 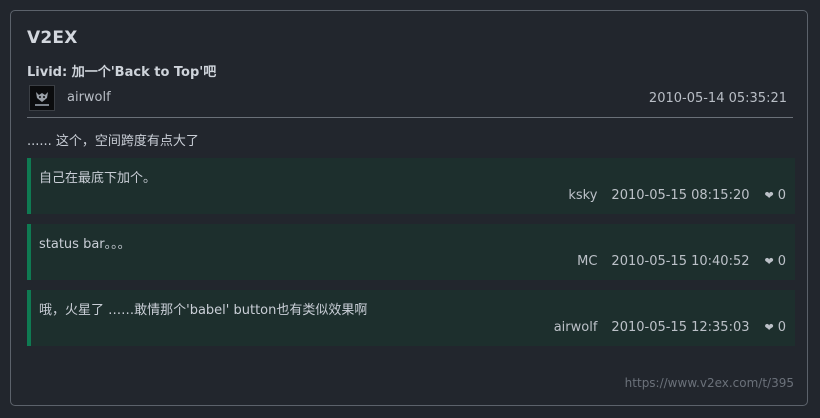 I want to click on reply-user: MC, so click(x=587, y=261).